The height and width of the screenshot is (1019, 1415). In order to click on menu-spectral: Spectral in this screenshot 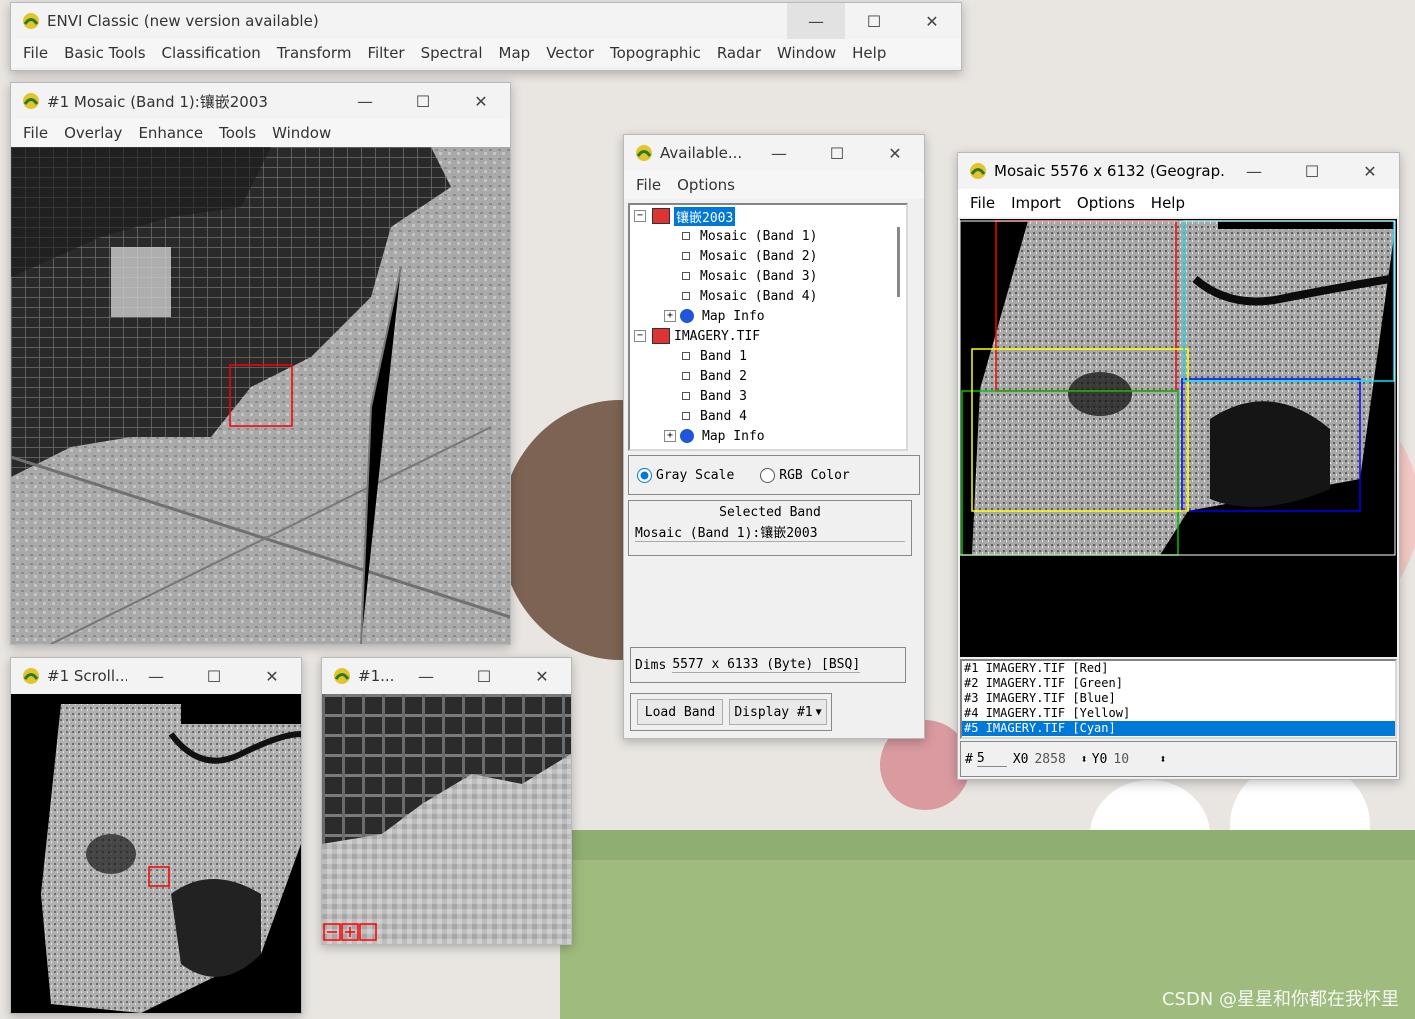, I will do `click(452, 53)`.